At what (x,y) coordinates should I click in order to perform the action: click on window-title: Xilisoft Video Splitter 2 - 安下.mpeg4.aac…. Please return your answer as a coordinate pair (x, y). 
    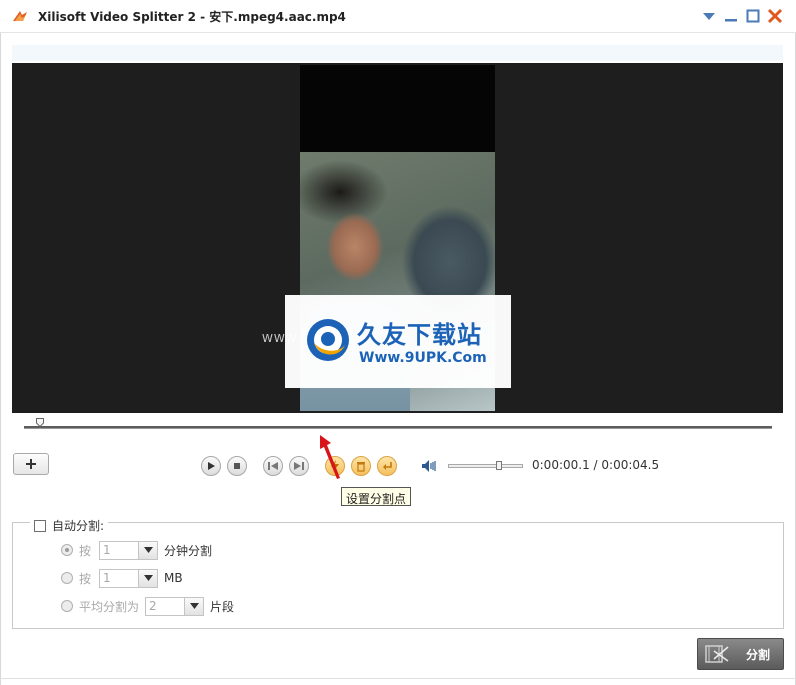
    Looking at the image, I should click on (192, 17).